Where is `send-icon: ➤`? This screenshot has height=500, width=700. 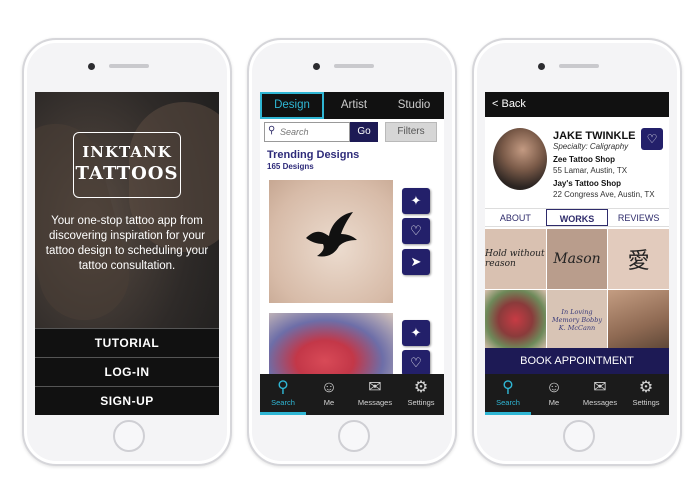 send-icon: ➤ is located at coordinates (416, 262).